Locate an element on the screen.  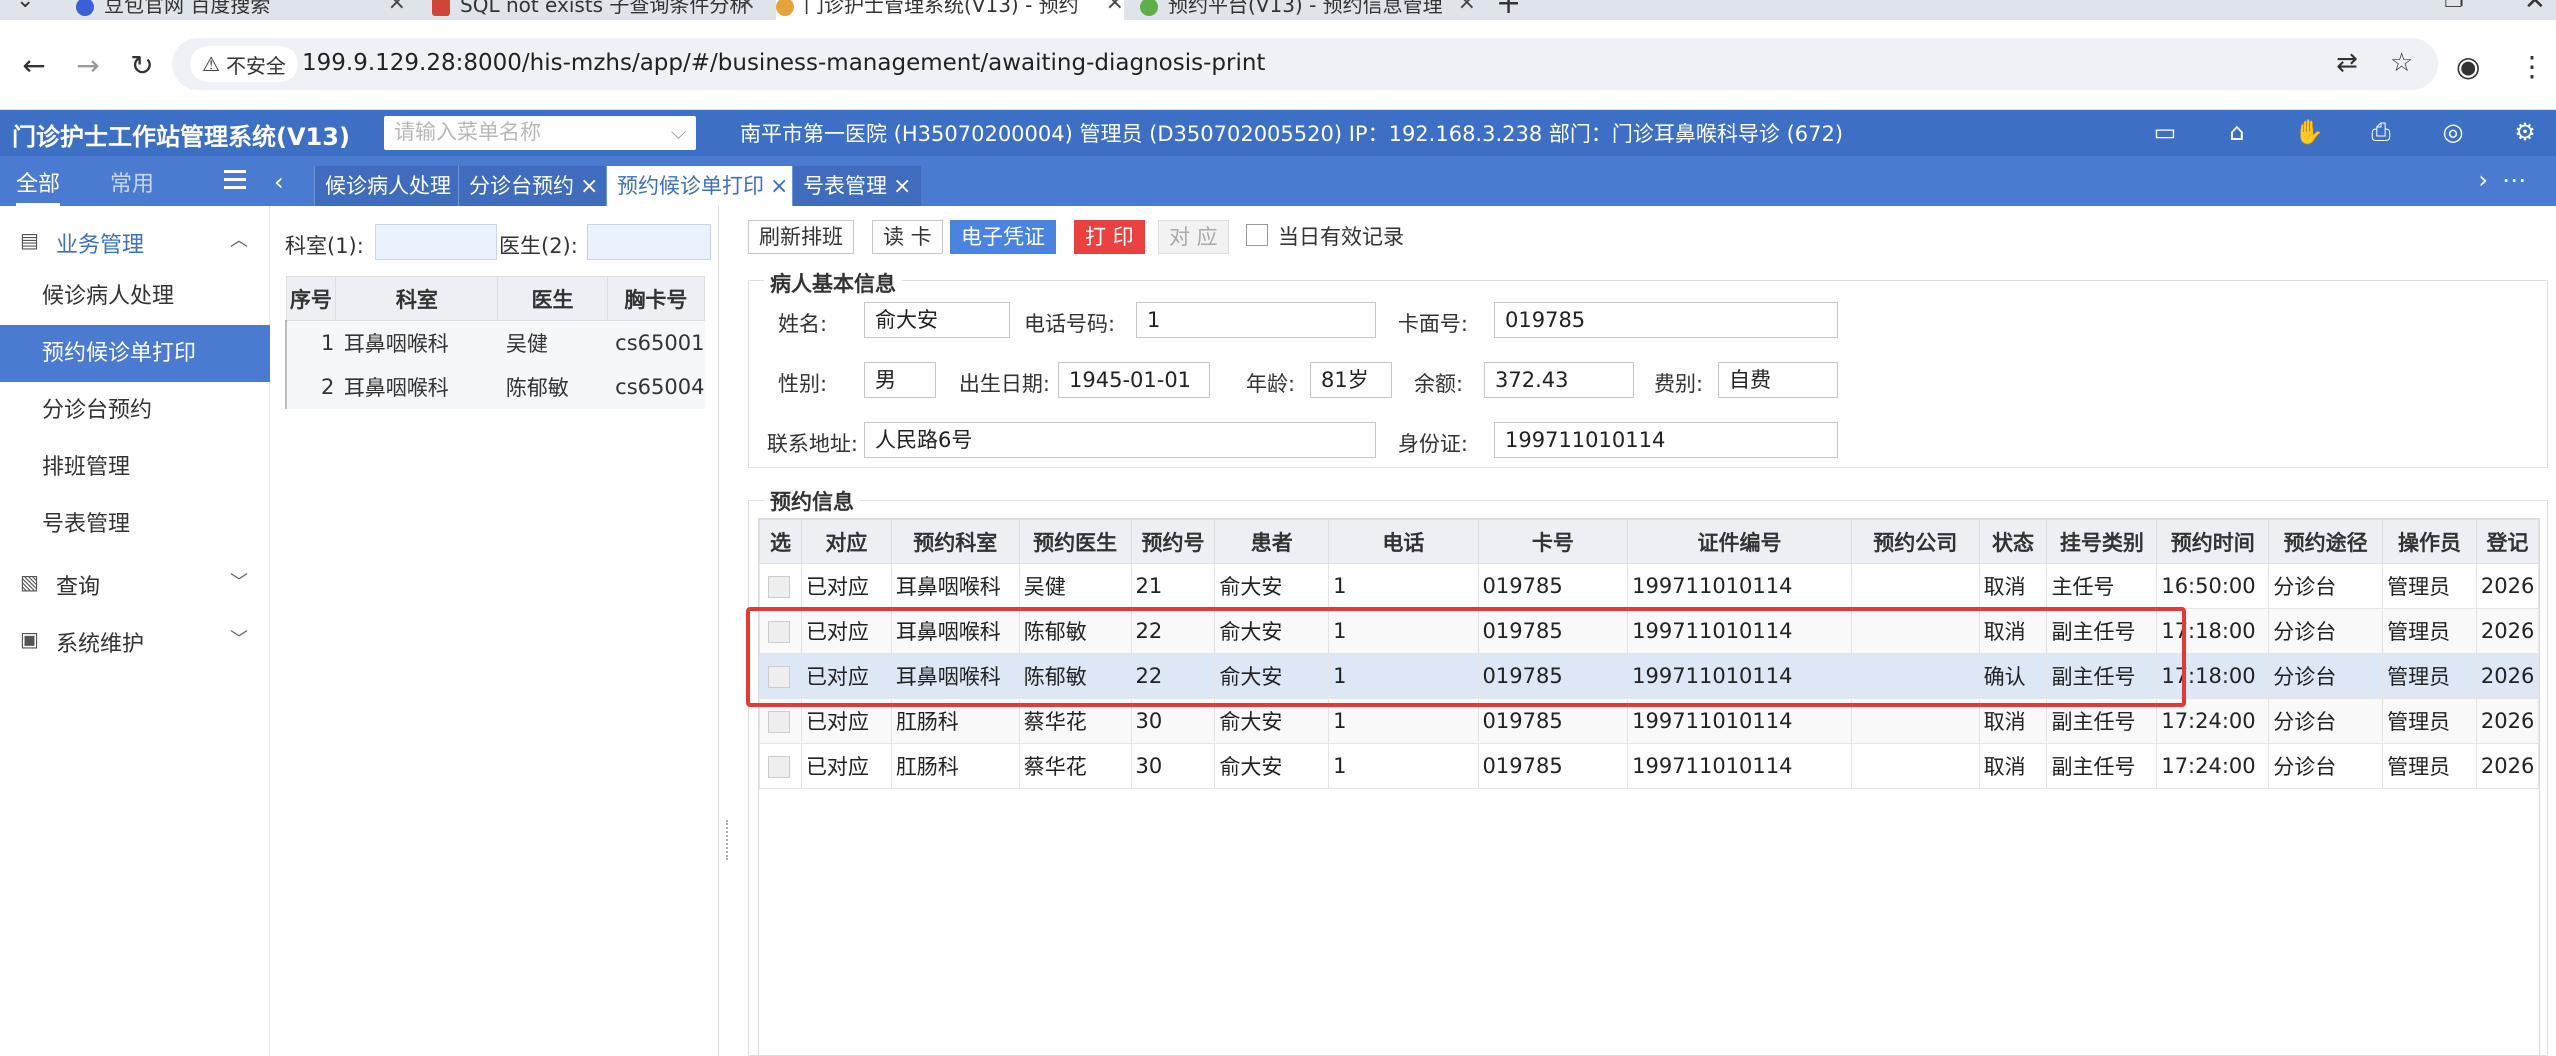
restore-window-icon: ❐ is located at coordinates (2454, 6).